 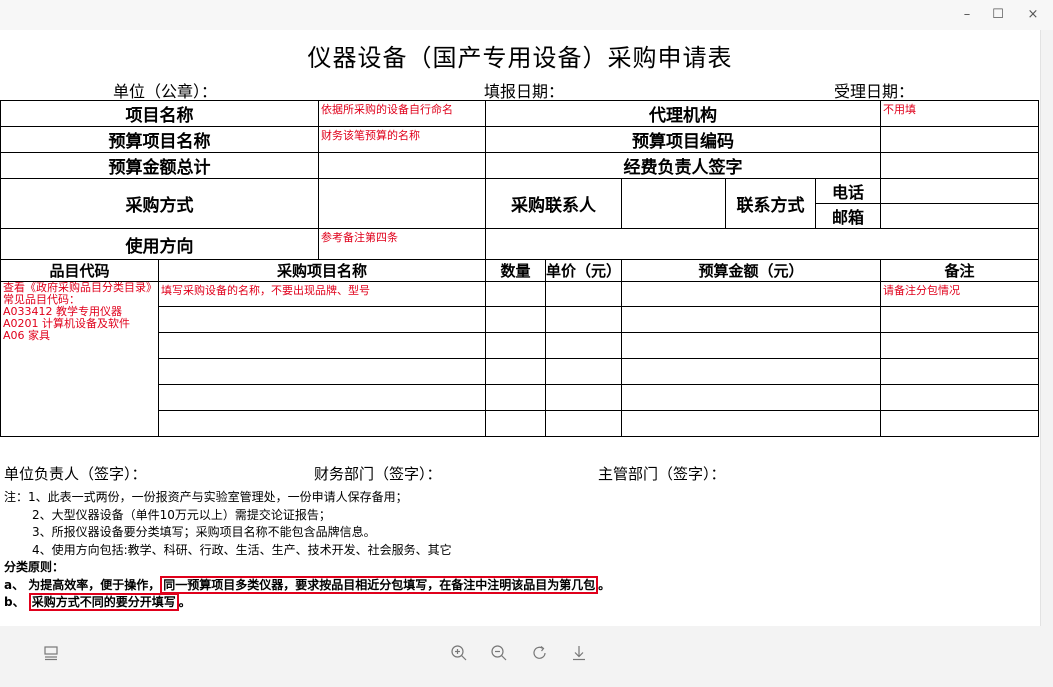 I want to click on procure-method-label: 采购方式, so click(x=159, y=203).